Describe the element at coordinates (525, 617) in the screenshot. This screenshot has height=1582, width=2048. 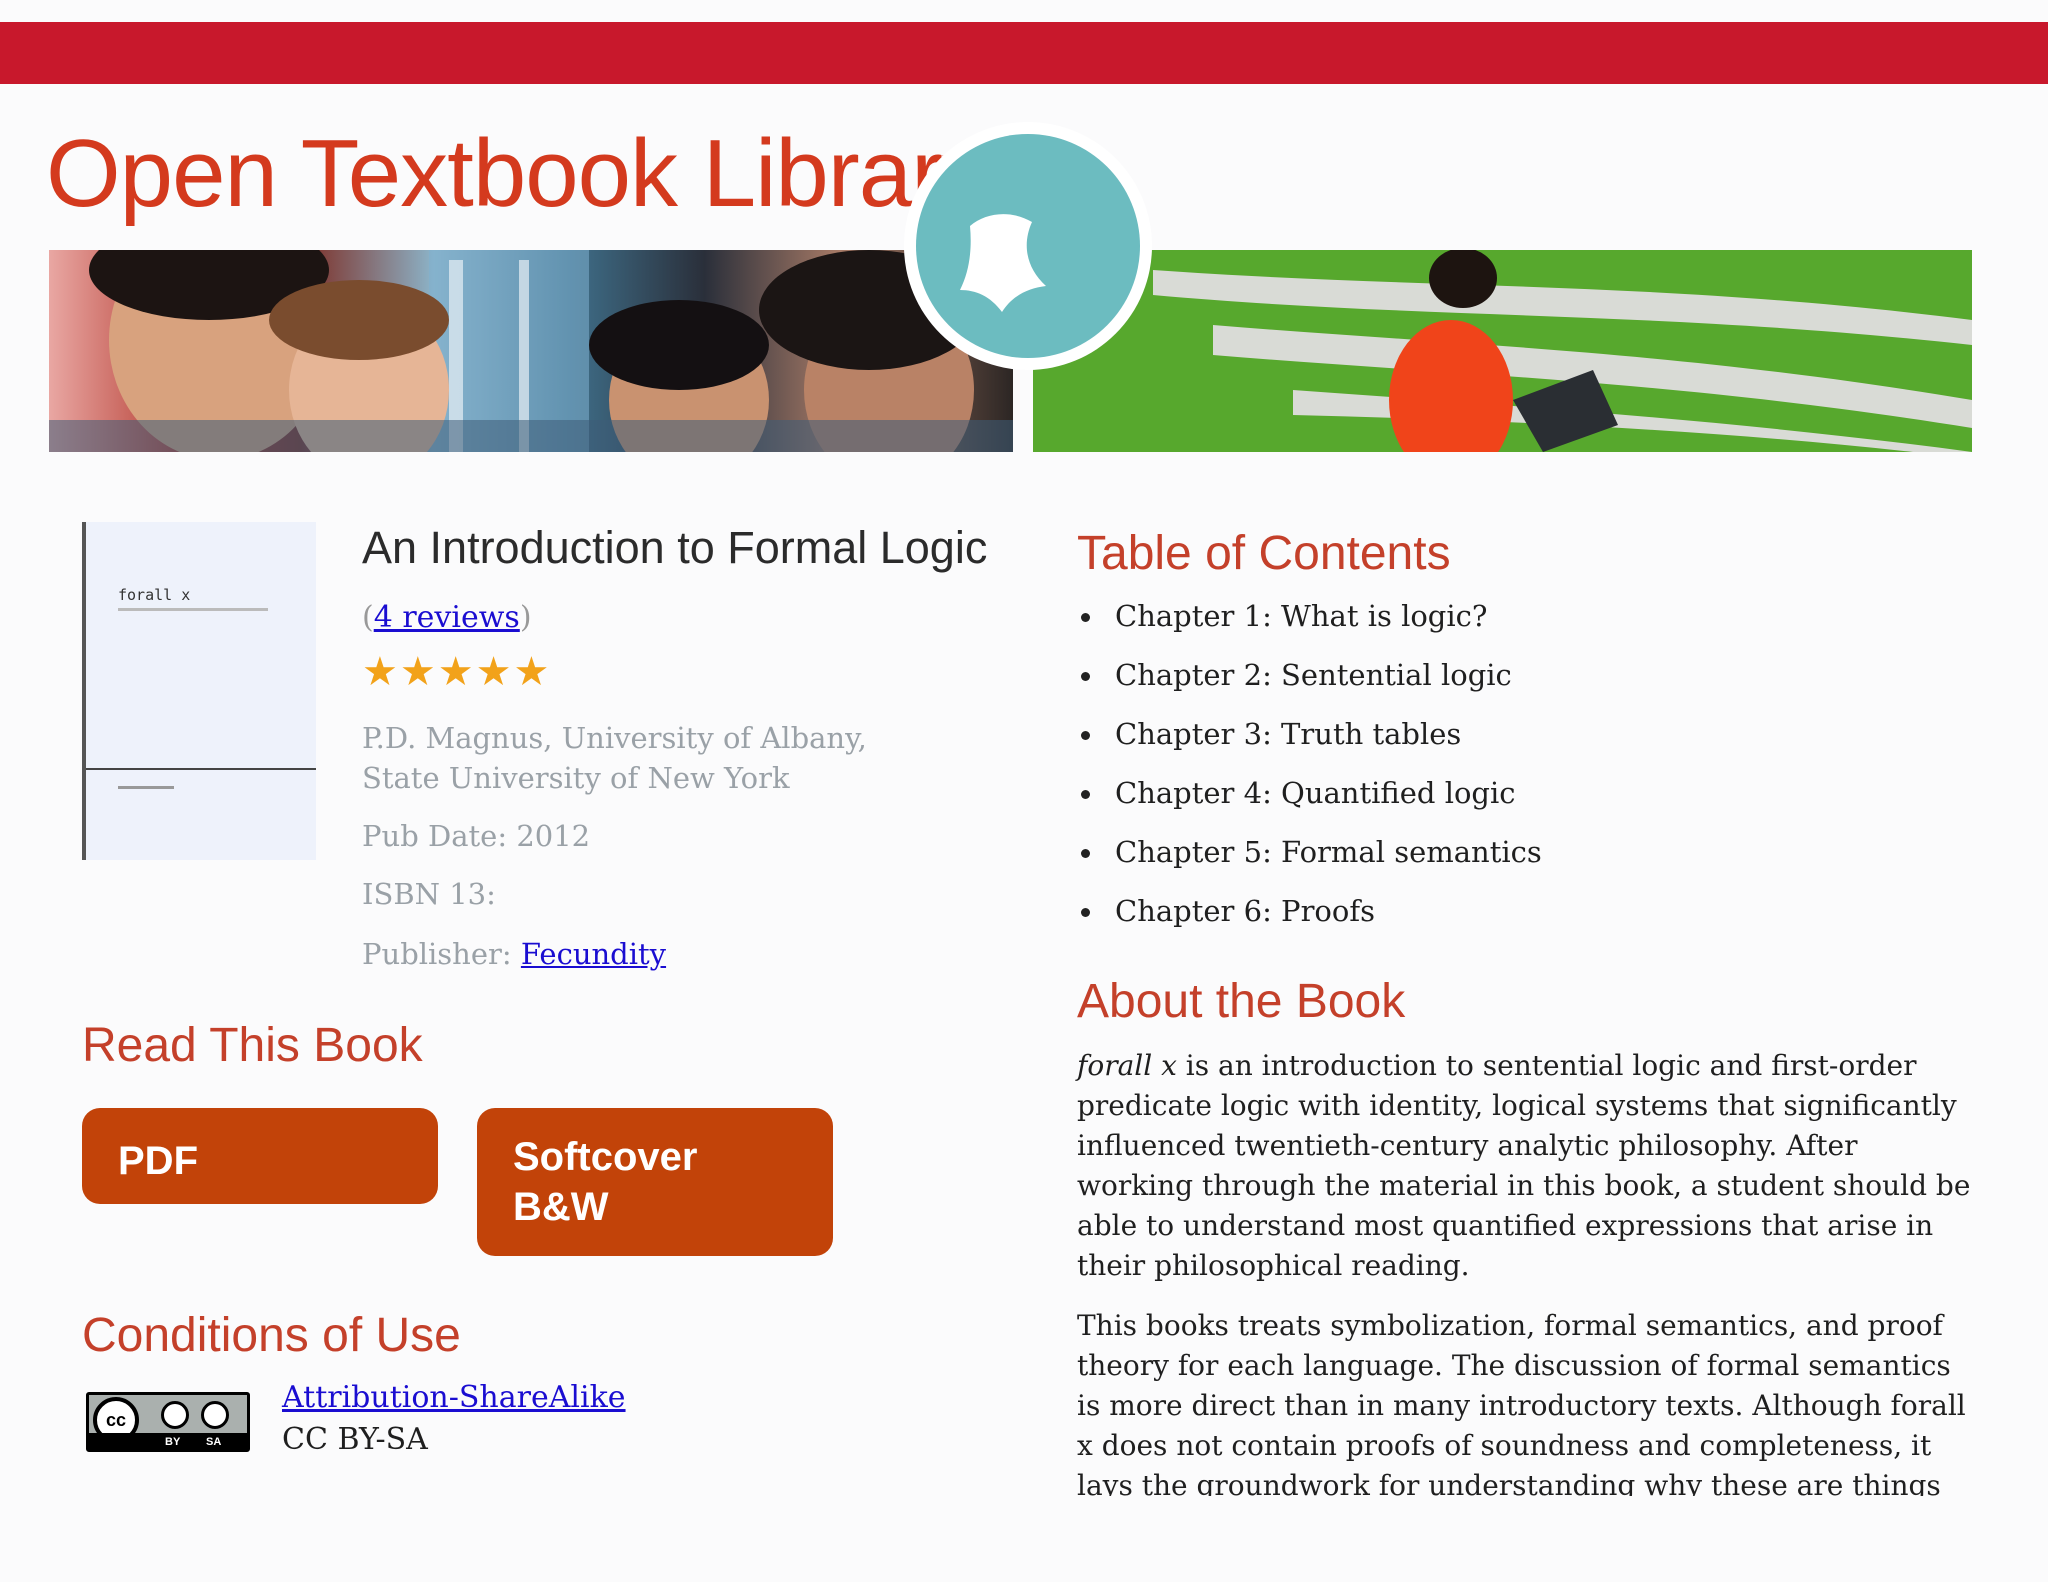
I see `reviews-paren-close: )` at that location.